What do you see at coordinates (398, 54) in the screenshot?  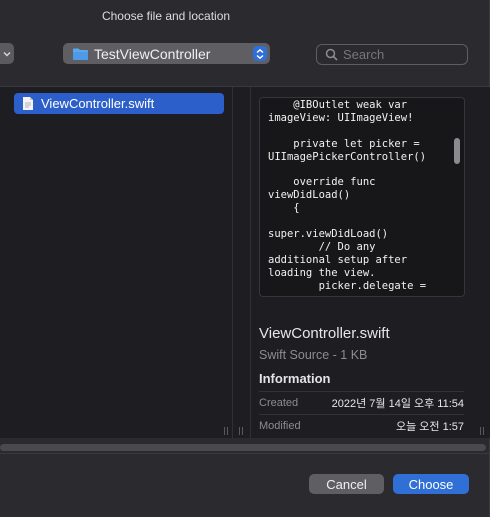 I see `search-input` at bounding box center [398, 54].